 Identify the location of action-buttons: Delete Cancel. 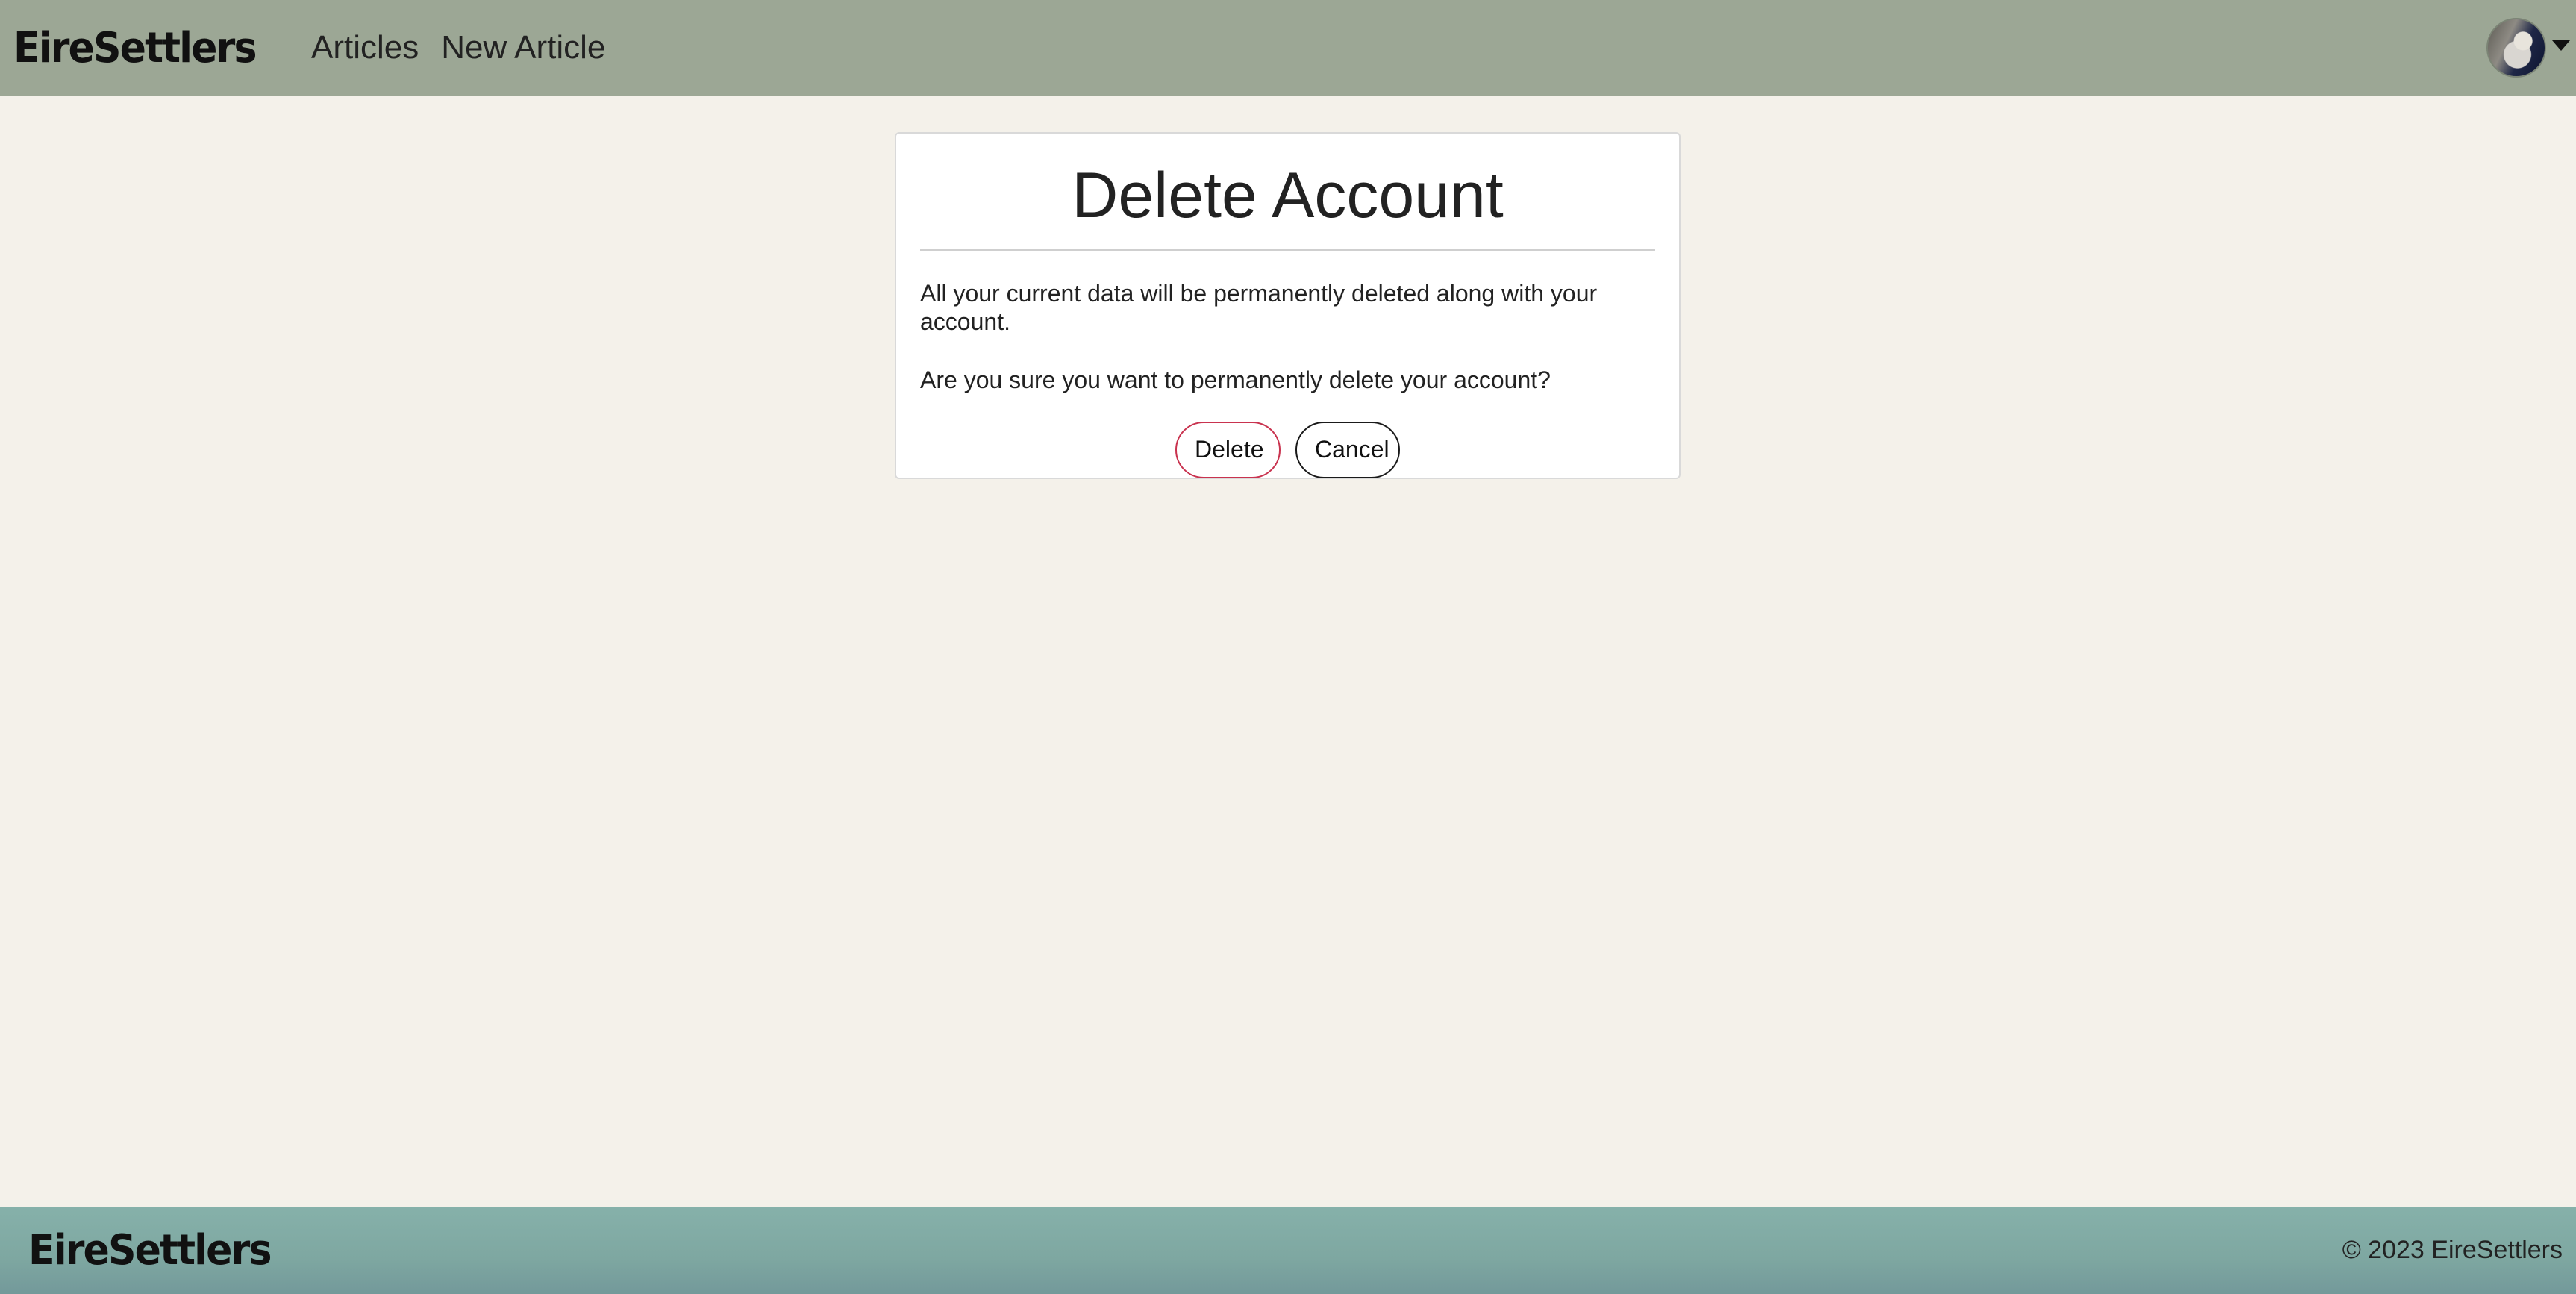
(1287, 449).